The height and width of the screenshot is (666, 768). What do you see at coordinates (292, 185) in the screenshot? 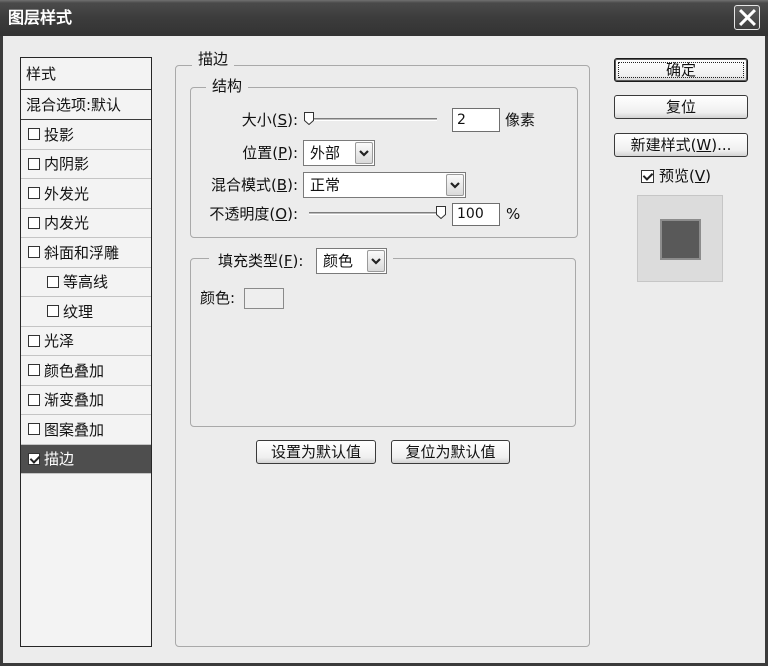
I see `blend-mode-label-suffix: ):` at bounding box center [292, 185].